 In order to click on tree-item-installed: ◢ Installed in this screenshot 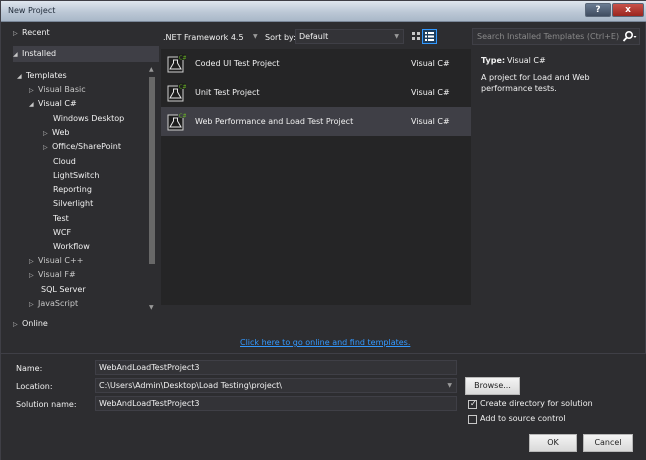, I will do `click(34, 55)`.